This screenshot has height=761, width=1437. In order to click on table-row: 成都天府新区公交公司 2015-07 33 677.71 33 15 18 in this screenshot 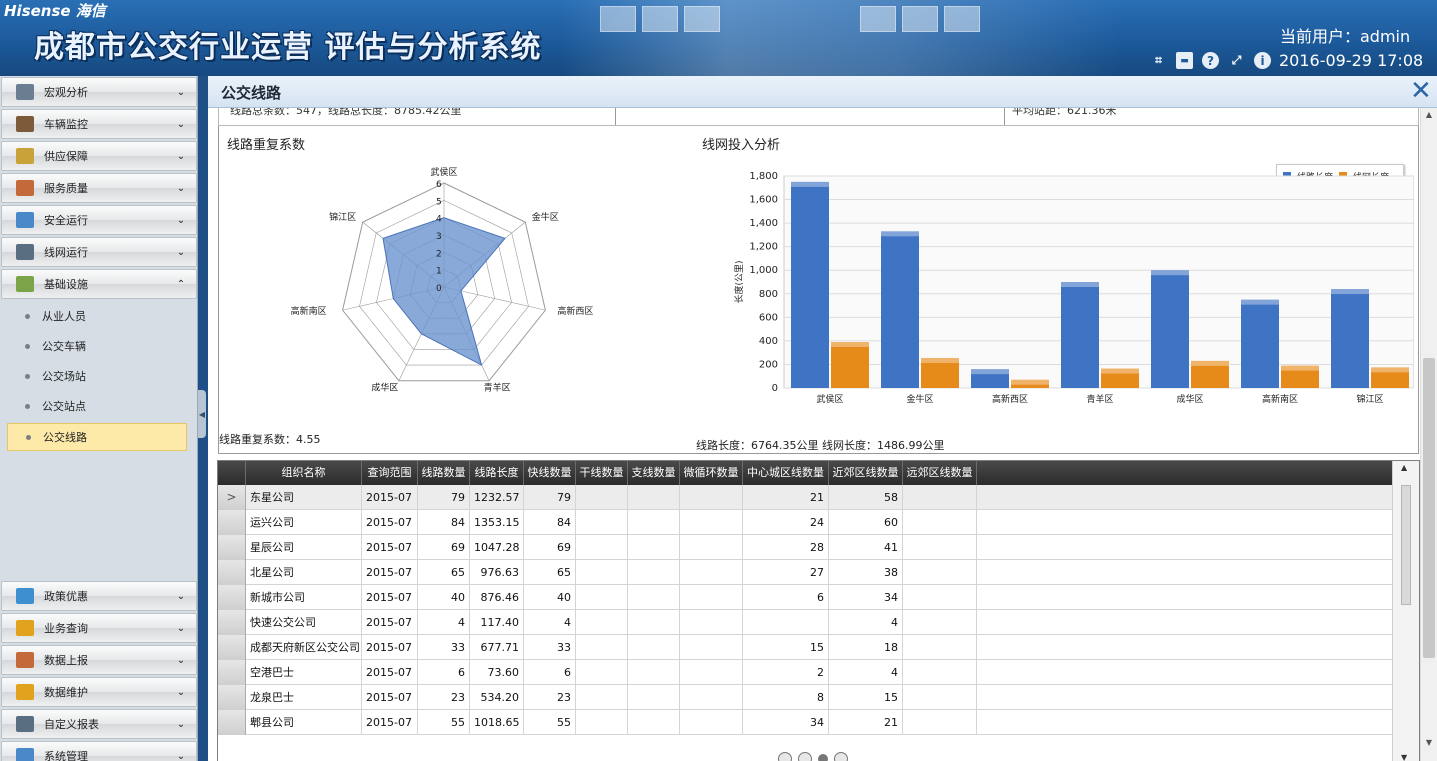, I will do `click(805, 647)`.